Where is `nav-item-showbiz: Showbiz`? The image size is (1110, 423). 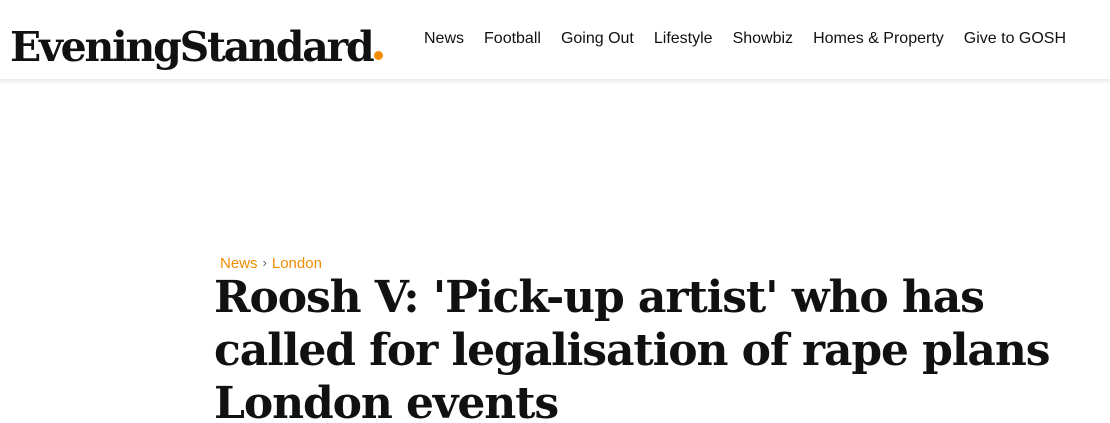 nav-item-showbiz: Showbiz is located at coordinates (763, 39).